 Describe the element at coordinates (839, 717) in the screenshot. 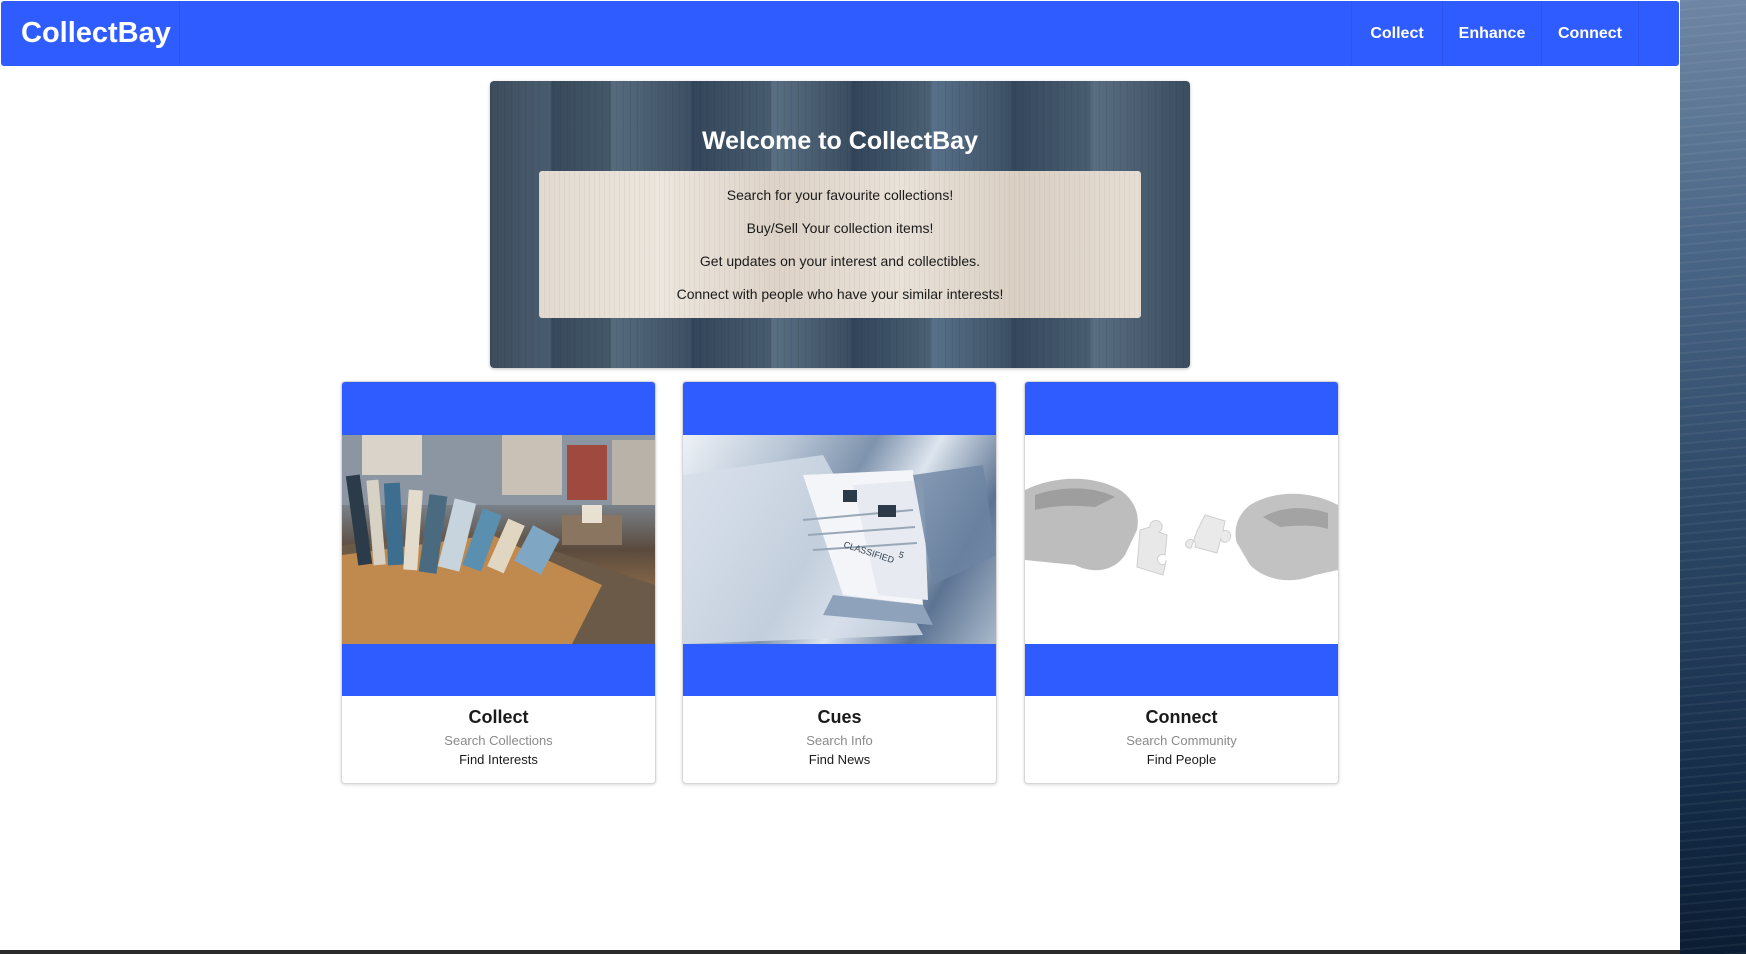

I see `card-title: Cues` at that location.